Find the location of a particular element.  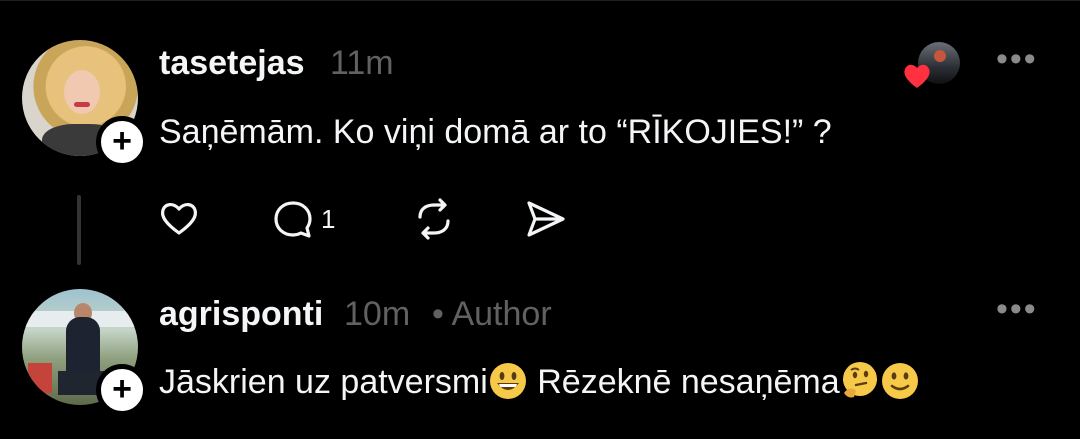

send-icon is located at coordinates (546, 219).